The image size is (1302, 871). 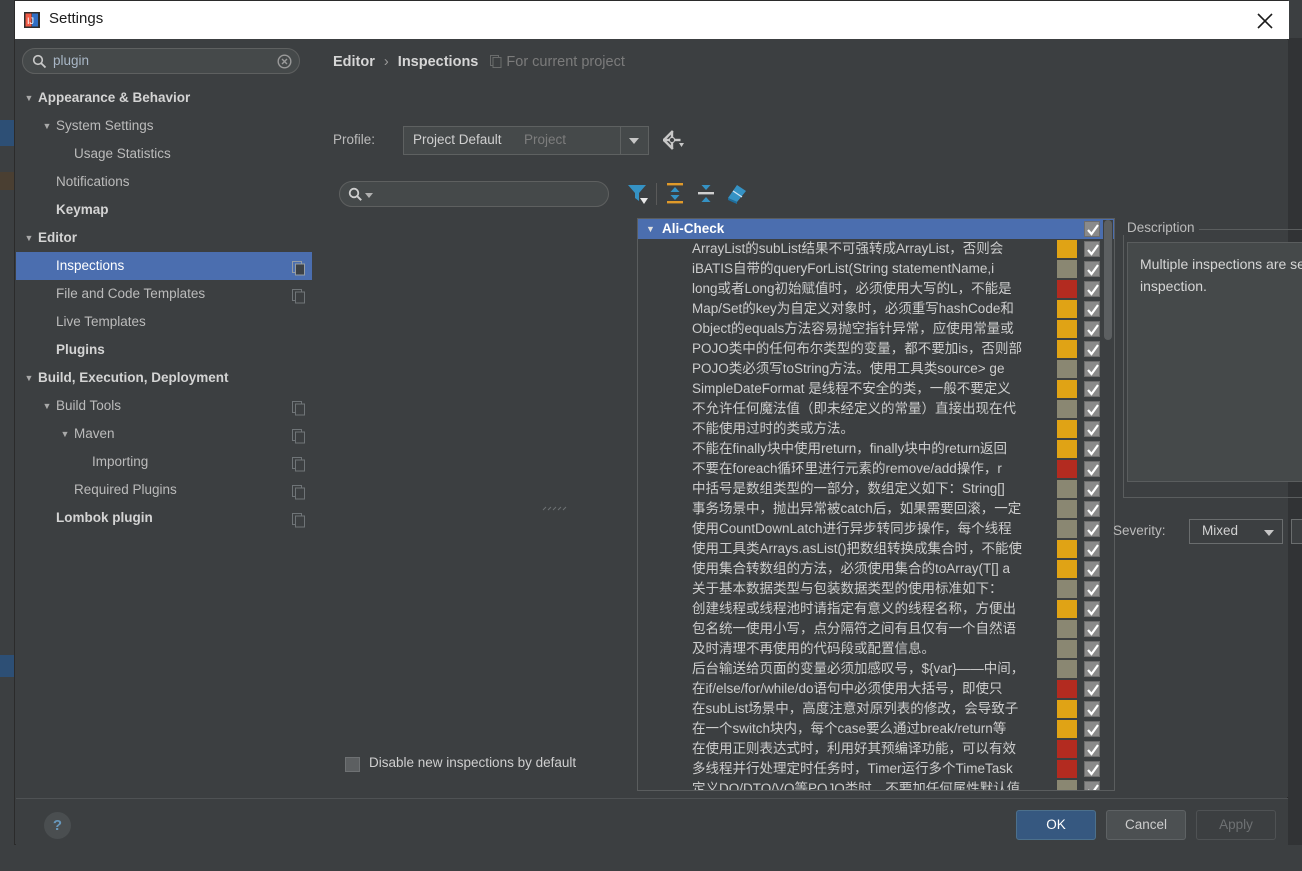 I want to click on sidebar-item-editor: ▼ Editor, so click(x=164, y=238).